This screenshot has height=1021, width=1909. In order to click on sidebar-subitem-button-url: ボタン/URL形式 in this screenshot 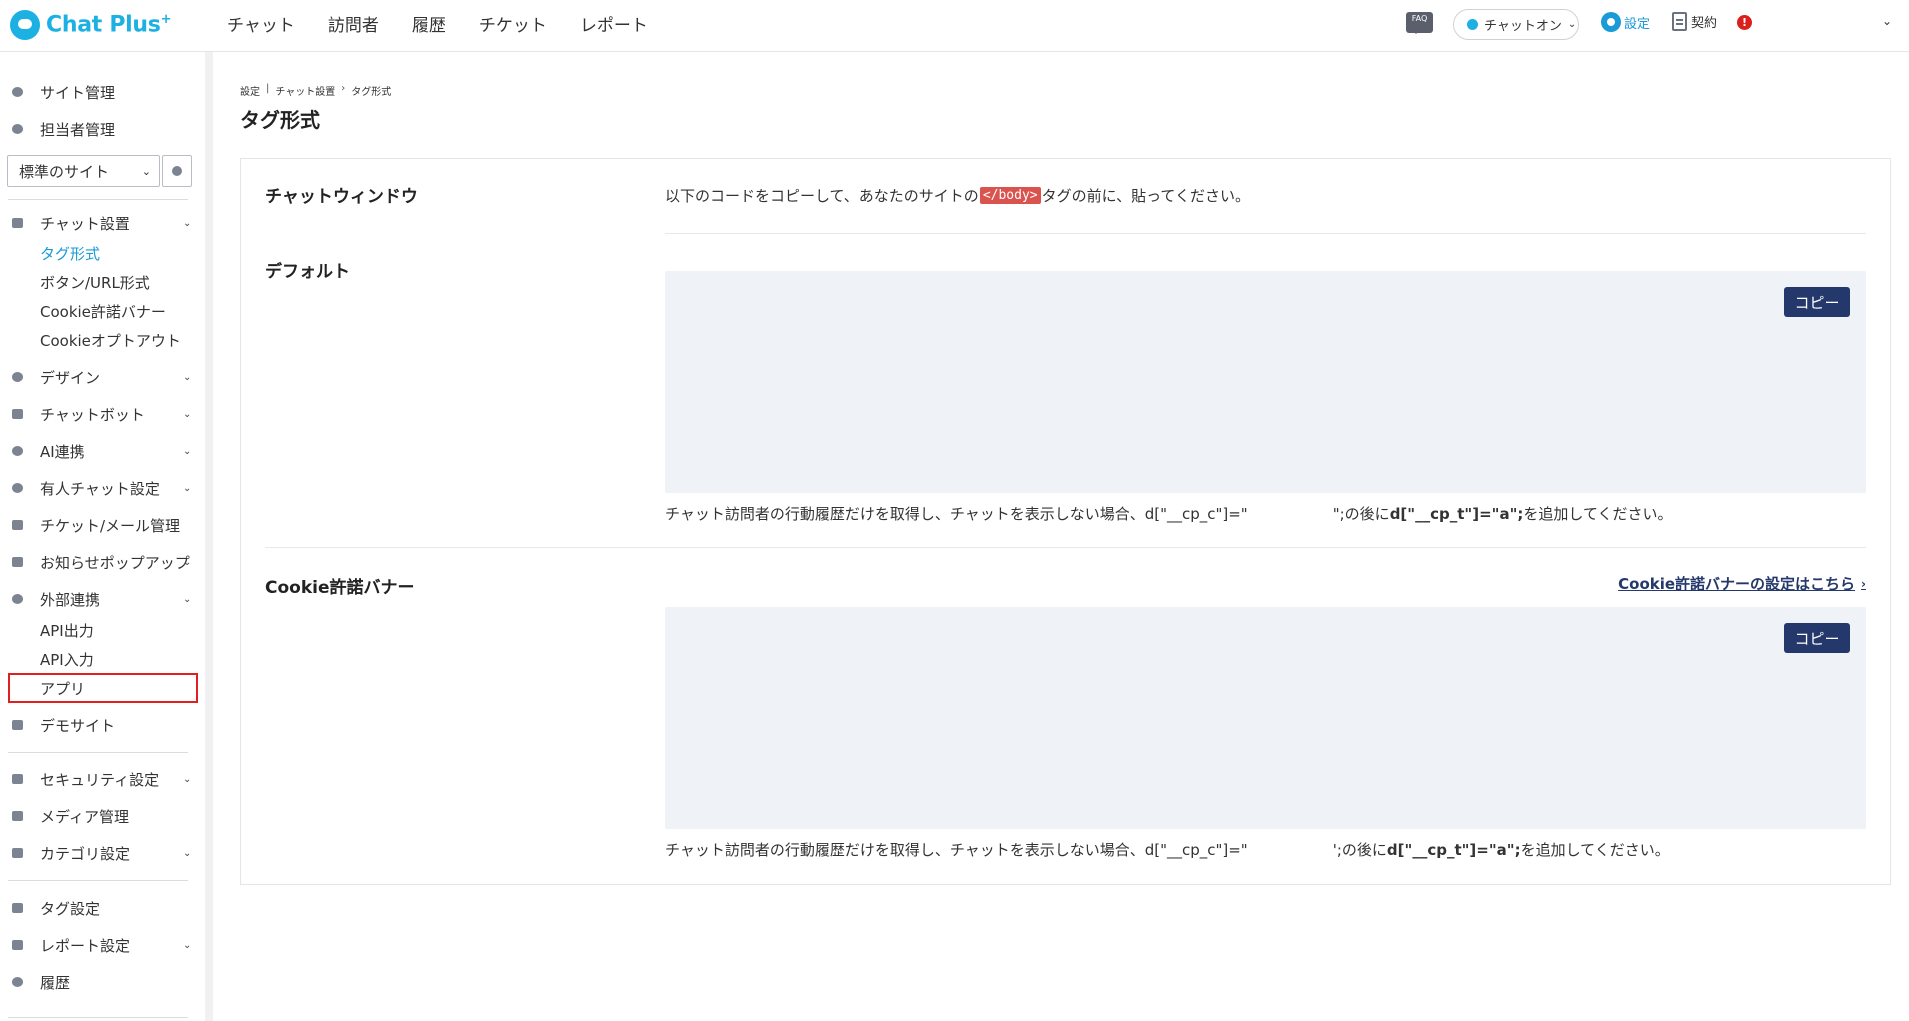, I will do `click(95, 282)`.